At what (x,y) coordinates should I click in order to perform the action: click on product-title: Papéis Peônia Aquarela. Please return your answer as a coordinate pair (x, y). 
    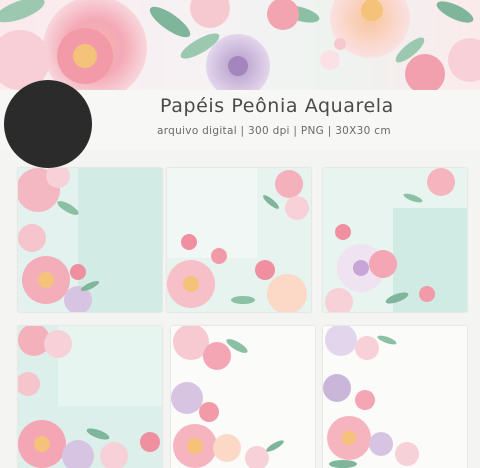
    Looking at the image, I should click on (277, 106).